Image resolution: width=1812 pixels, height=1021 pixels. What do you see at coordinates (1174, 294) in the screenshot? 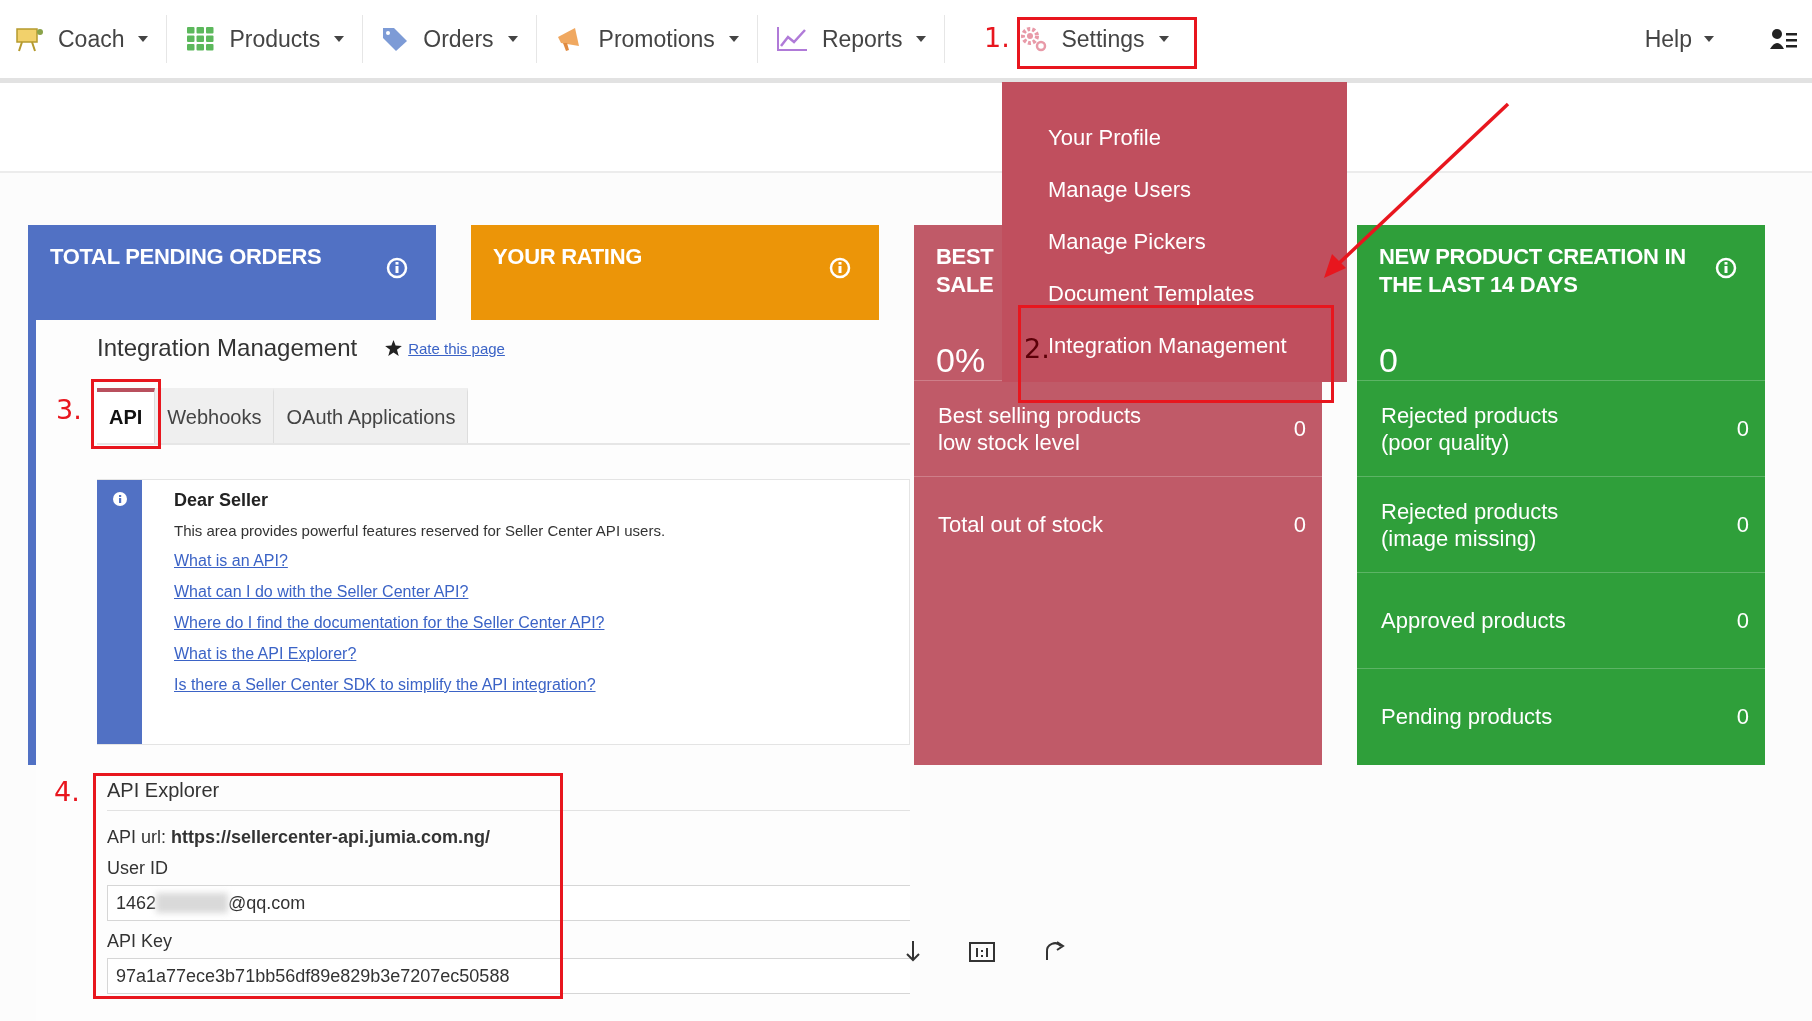
I see `menu-item: Document Templates` at bounding box center [1174, 294].